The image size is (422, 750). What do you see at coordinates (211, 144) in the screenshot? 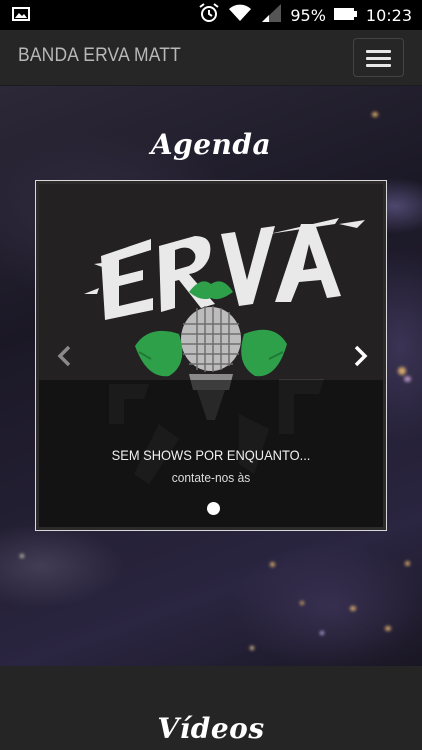
I see `agenda-title: Agenda` at bounding box center [211, 144].